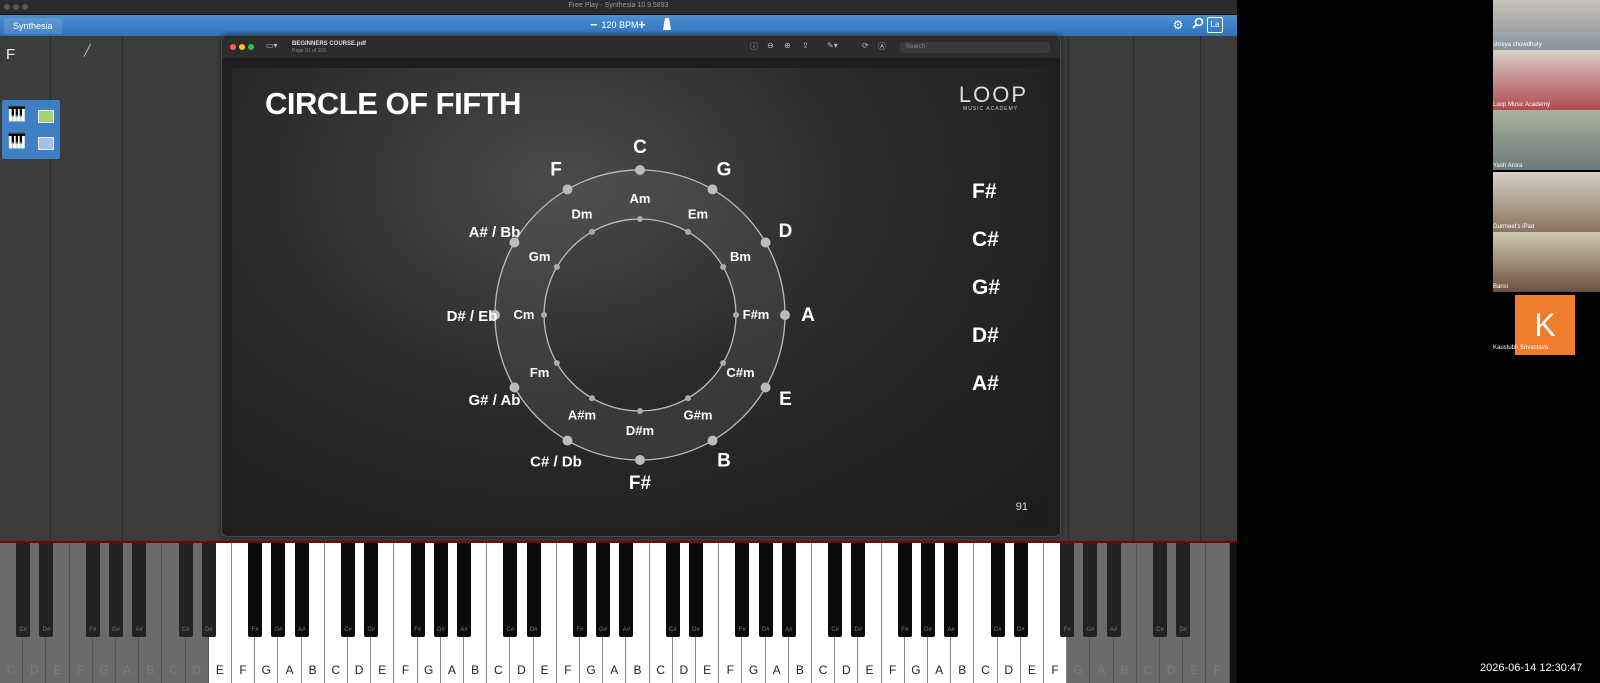  What do you see at coordinates (87, 50) in the screenshot?
I see `pencil-icon: ╱` at bounding box center [87, 50].